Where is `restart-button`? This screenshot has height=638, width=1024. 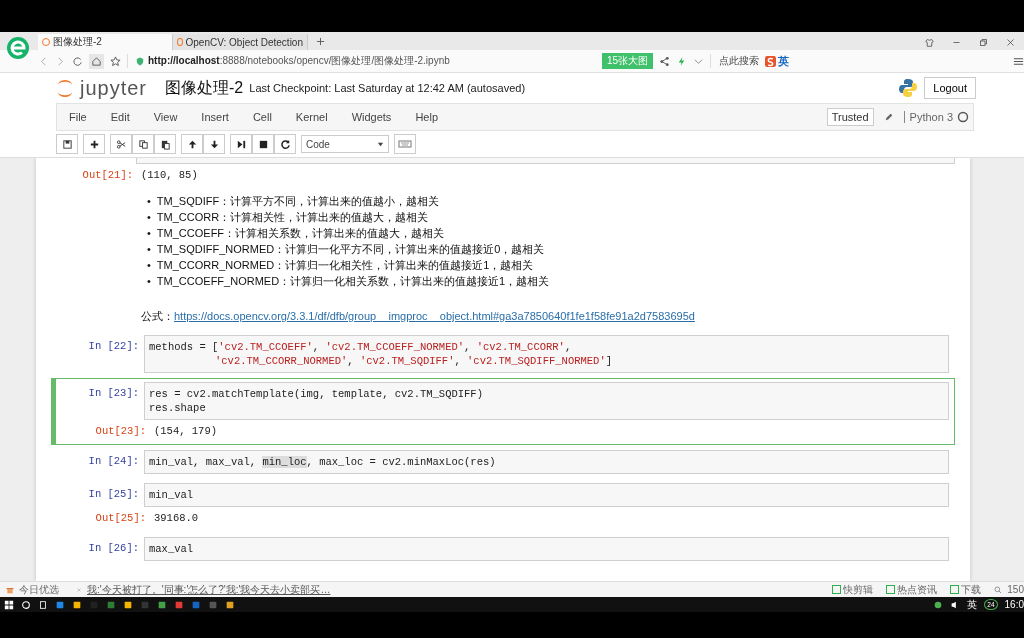
restart-button is located at coordinates (285, 144).